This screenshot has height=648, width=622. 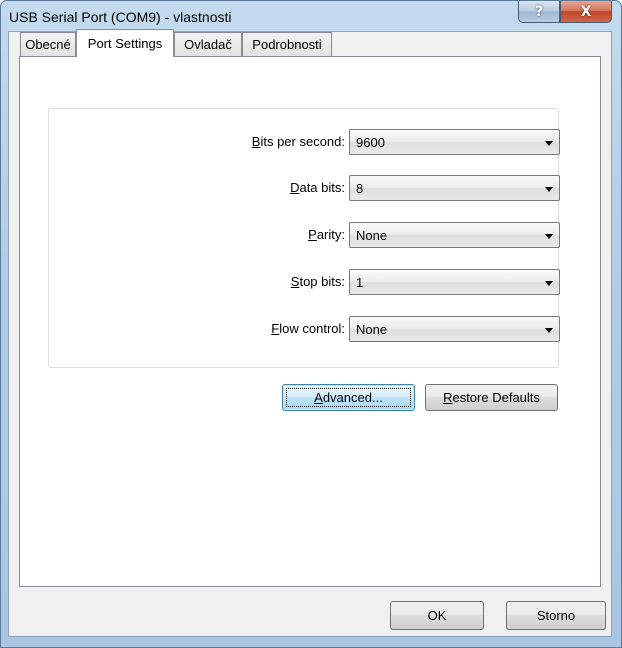 What do you see at coordinates (317, 281) in the screenshot?
I see `stop-bits-label: Stop bits:` at bounding box center [317, 281].